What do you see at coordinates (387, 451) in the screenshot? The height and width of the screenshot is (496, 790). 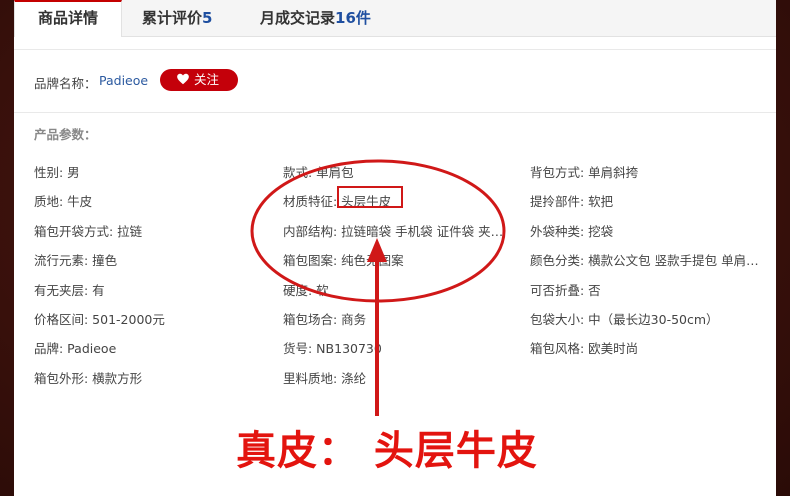 I see `annotation-caption: 真皮： 头层牛皮` at bounding box center [387, 451].